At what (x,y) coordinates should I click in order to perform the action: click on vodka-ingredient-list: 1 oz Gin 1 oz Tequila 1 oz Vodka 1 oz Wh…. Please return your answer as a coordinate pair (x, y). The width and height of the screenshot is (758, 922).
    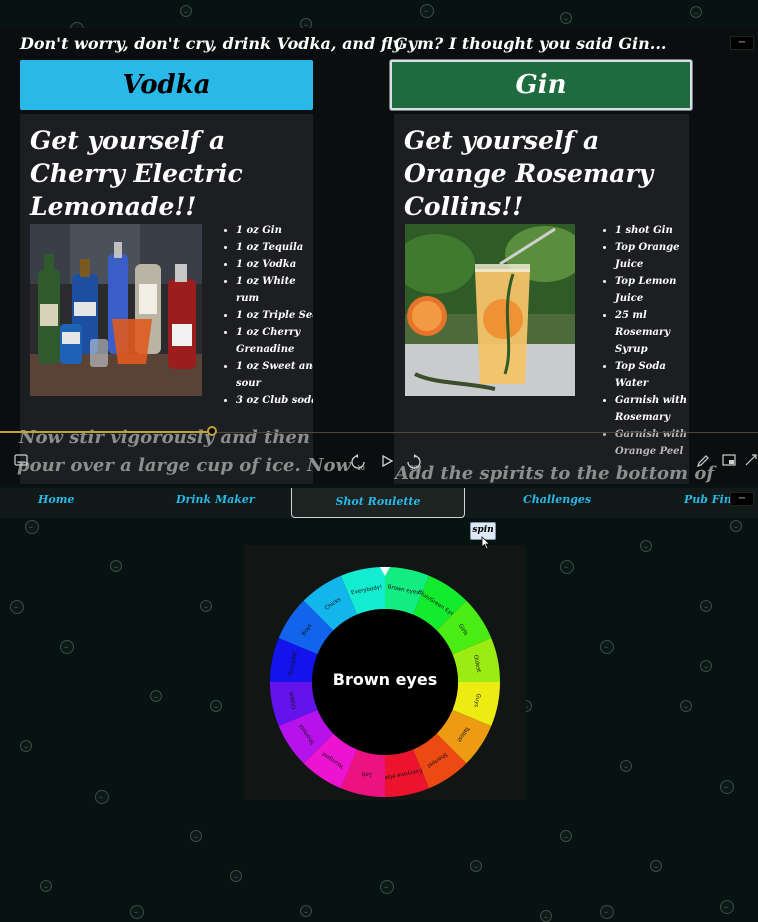
    Looking at the image, I should click on (265, 315).